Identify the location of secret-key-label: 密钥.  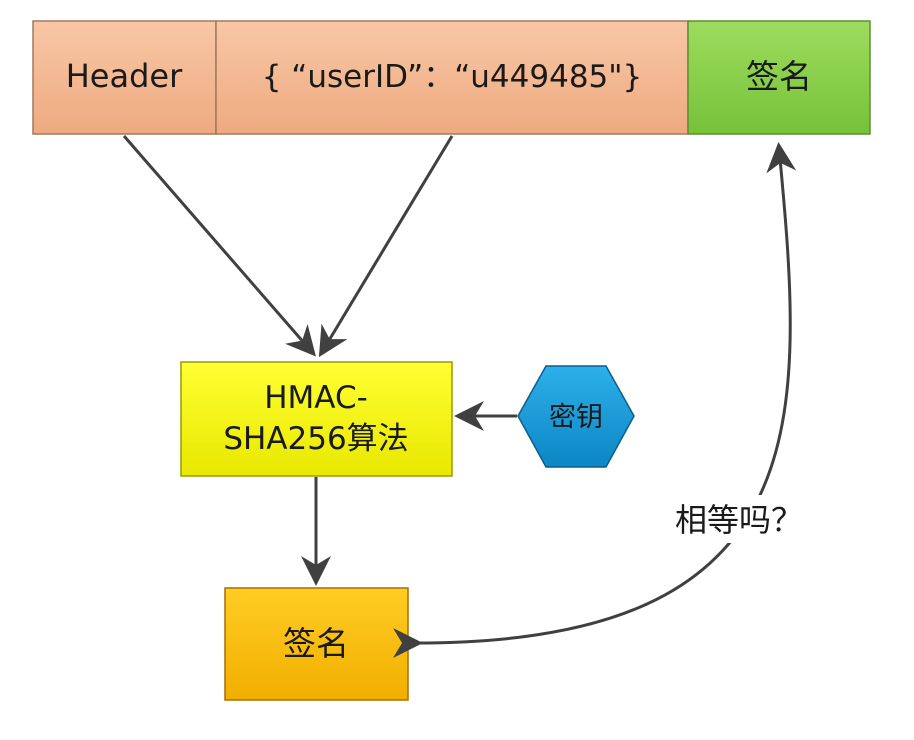
(576, 417).